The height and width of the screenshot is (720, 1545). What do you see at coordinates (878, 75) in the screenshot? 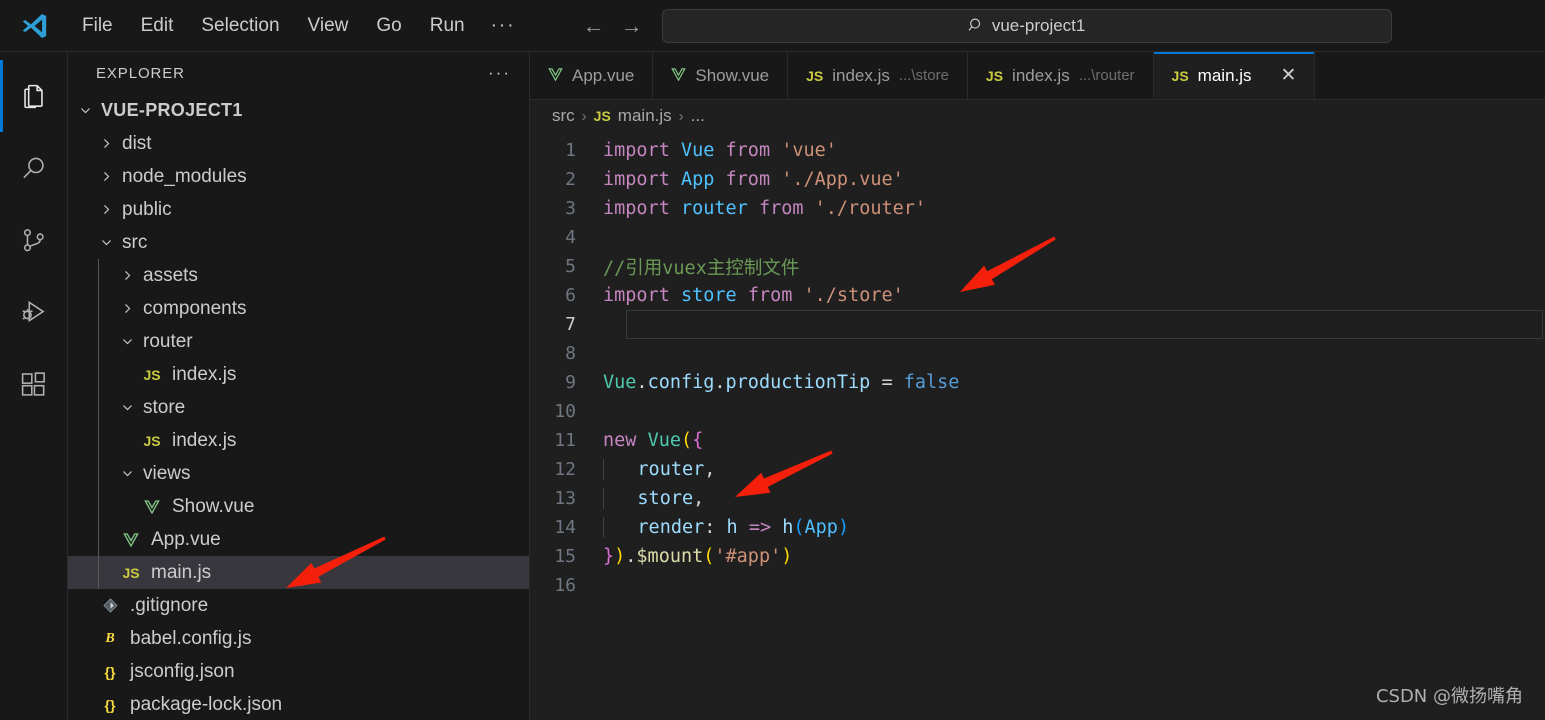
I see `editor-tab-index-js-store: JS index.js ...\store` at bounding box center [878, 75].